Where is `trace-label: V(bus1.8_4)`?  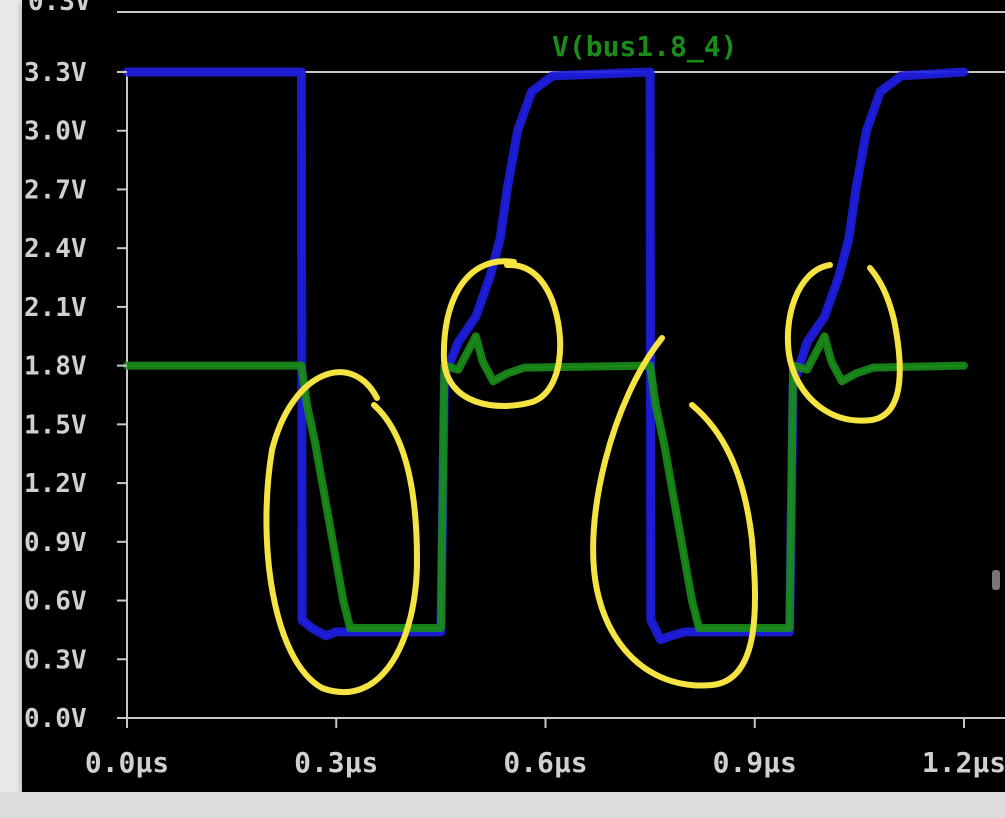
trace-label: V(bus1.8_4) is located at coordinates (644, 46).